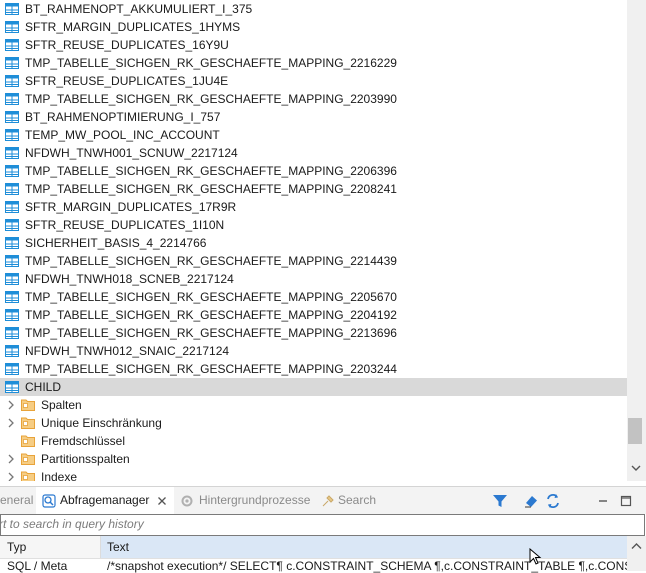 This screenshot has width=646, height=573. What do you see at coordinates (313, 45) in the screenshot?
I see `tree-item-table: SFTR_REUSE_DUPLICATES_16Y9U` at bounding box center [313, 45].